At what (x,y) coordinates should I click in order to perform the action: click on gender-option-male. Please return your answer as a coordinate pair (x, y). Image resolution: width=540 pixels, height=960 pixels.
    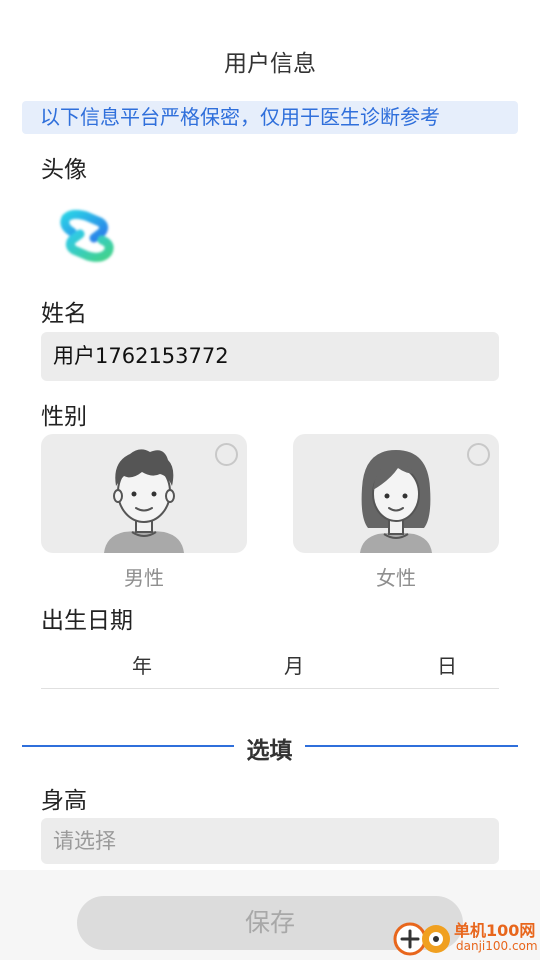
    Looking at the image, I should click on (144, 493).